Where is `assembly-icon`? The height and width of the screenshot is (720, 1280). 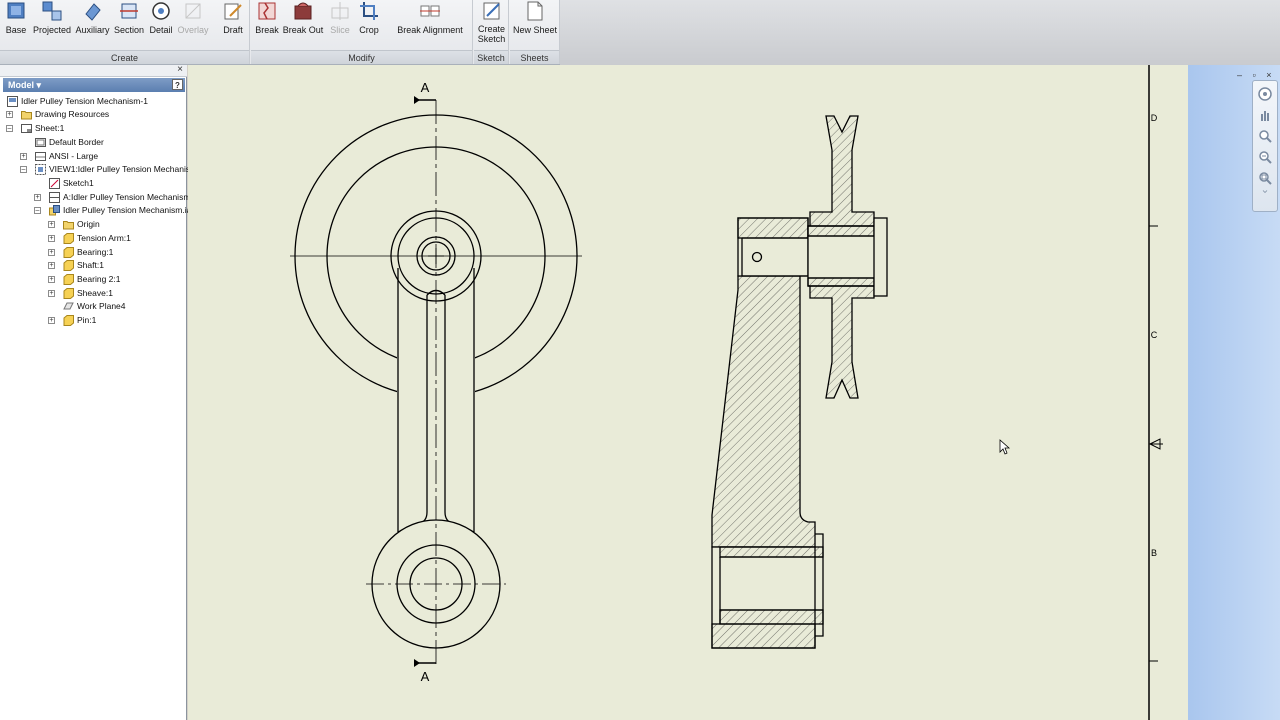
assembly-icon is located at coordinates (54, 210).